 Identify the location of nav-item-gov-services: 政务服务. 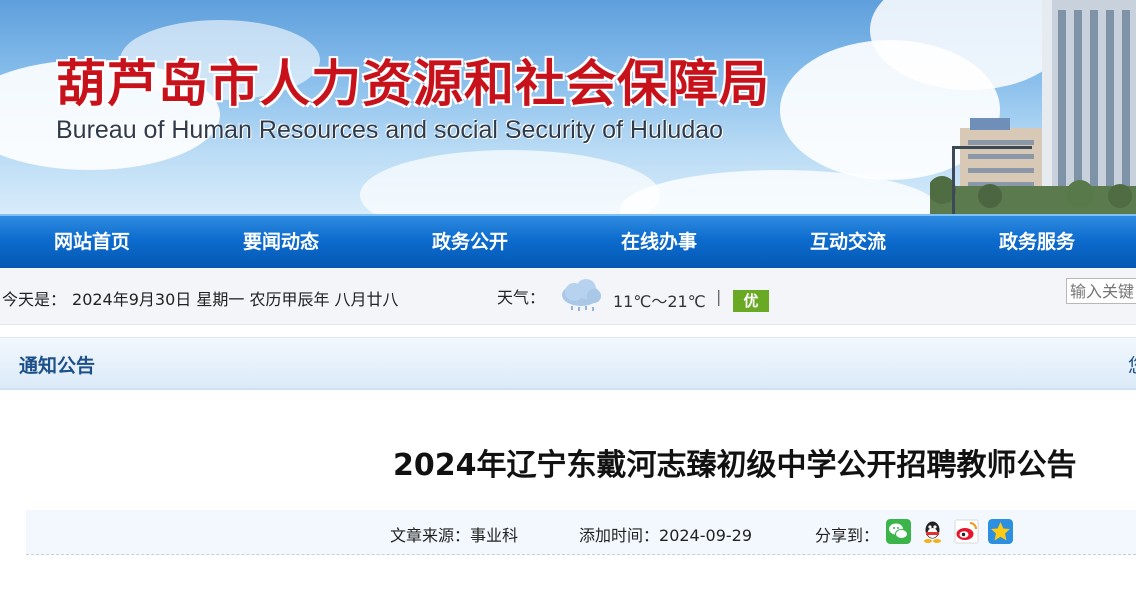
(1037, 242).